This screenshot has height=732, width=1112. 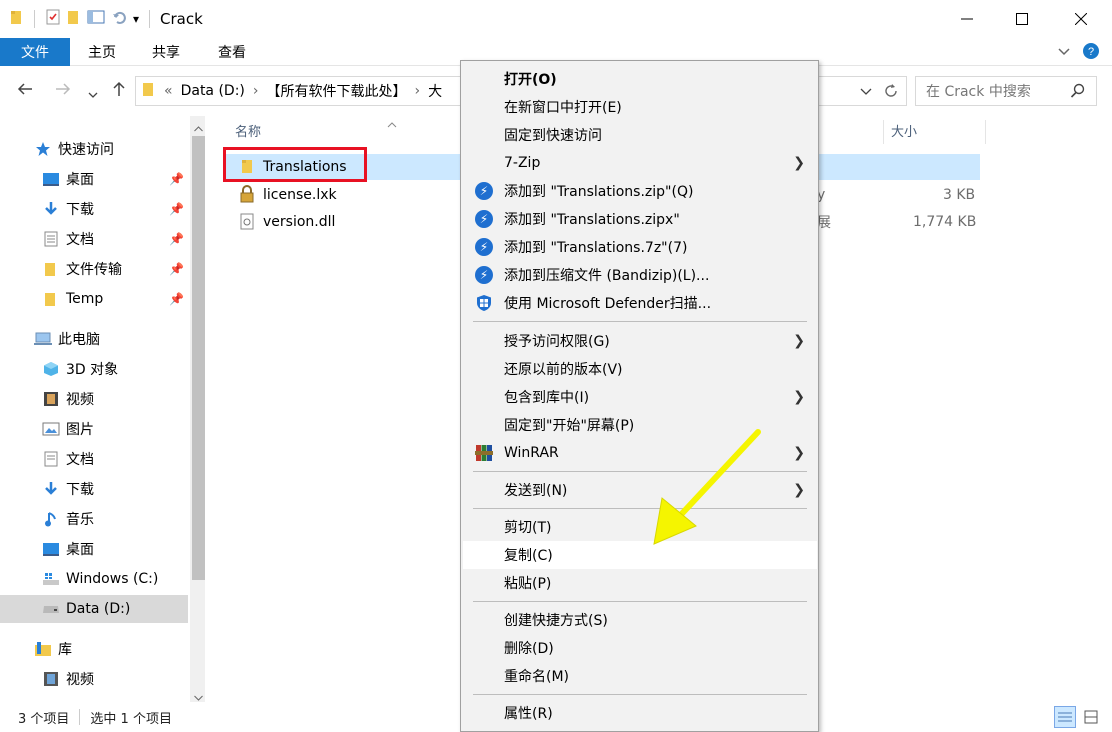 I want to click on properties-icon, so click(x=53, y=19).